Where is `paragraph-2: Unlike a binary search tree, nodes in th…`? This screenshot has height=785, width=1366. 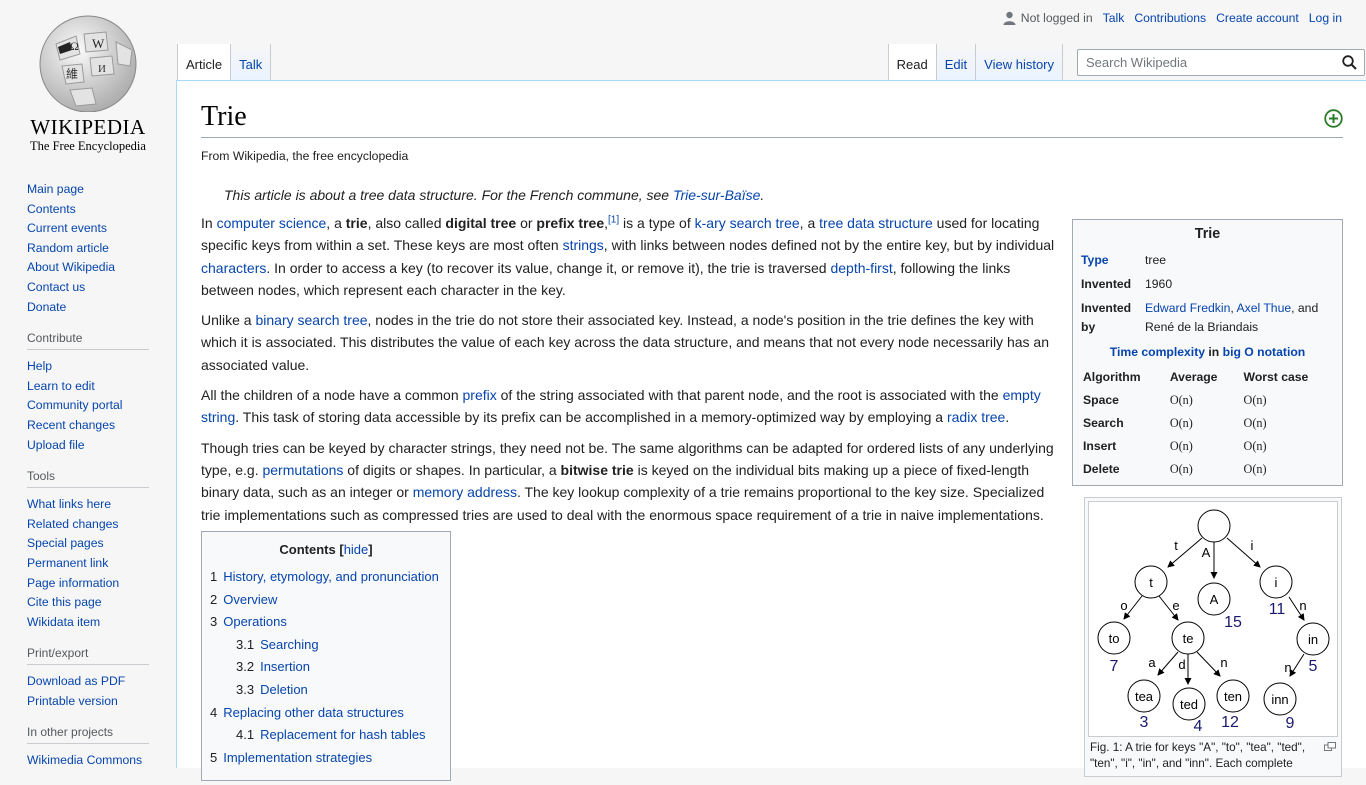
paragraph-2: Unlike a binary search tree, nodes in th… is located at coordinates (625, 342).